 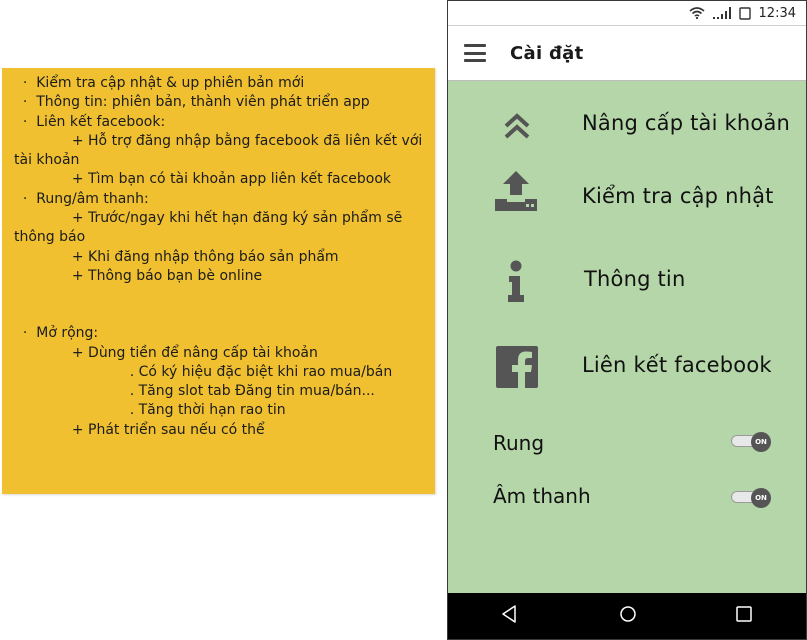 I want to click on menu-item-label: Liên kết facebook, so click(x=677, y=365).